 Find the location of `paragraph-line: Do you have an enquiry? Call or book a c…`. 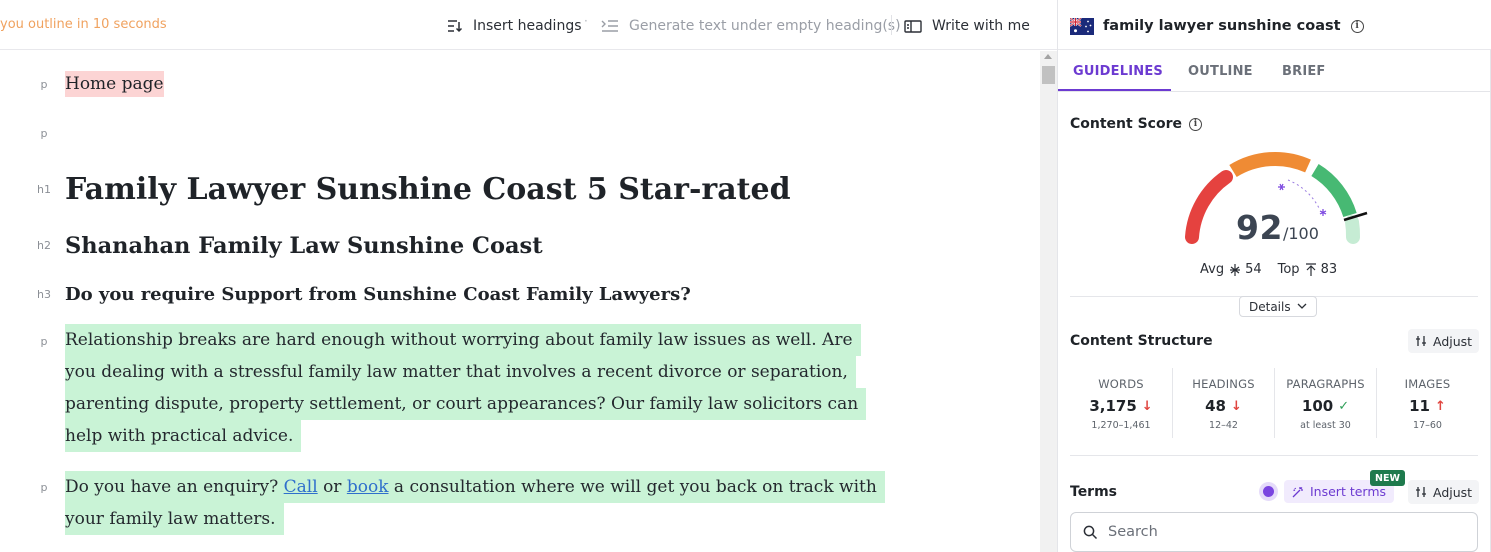

paragraph-line: Do you have an enquiry? Call or book a c… is located at coordinates (475, 487).